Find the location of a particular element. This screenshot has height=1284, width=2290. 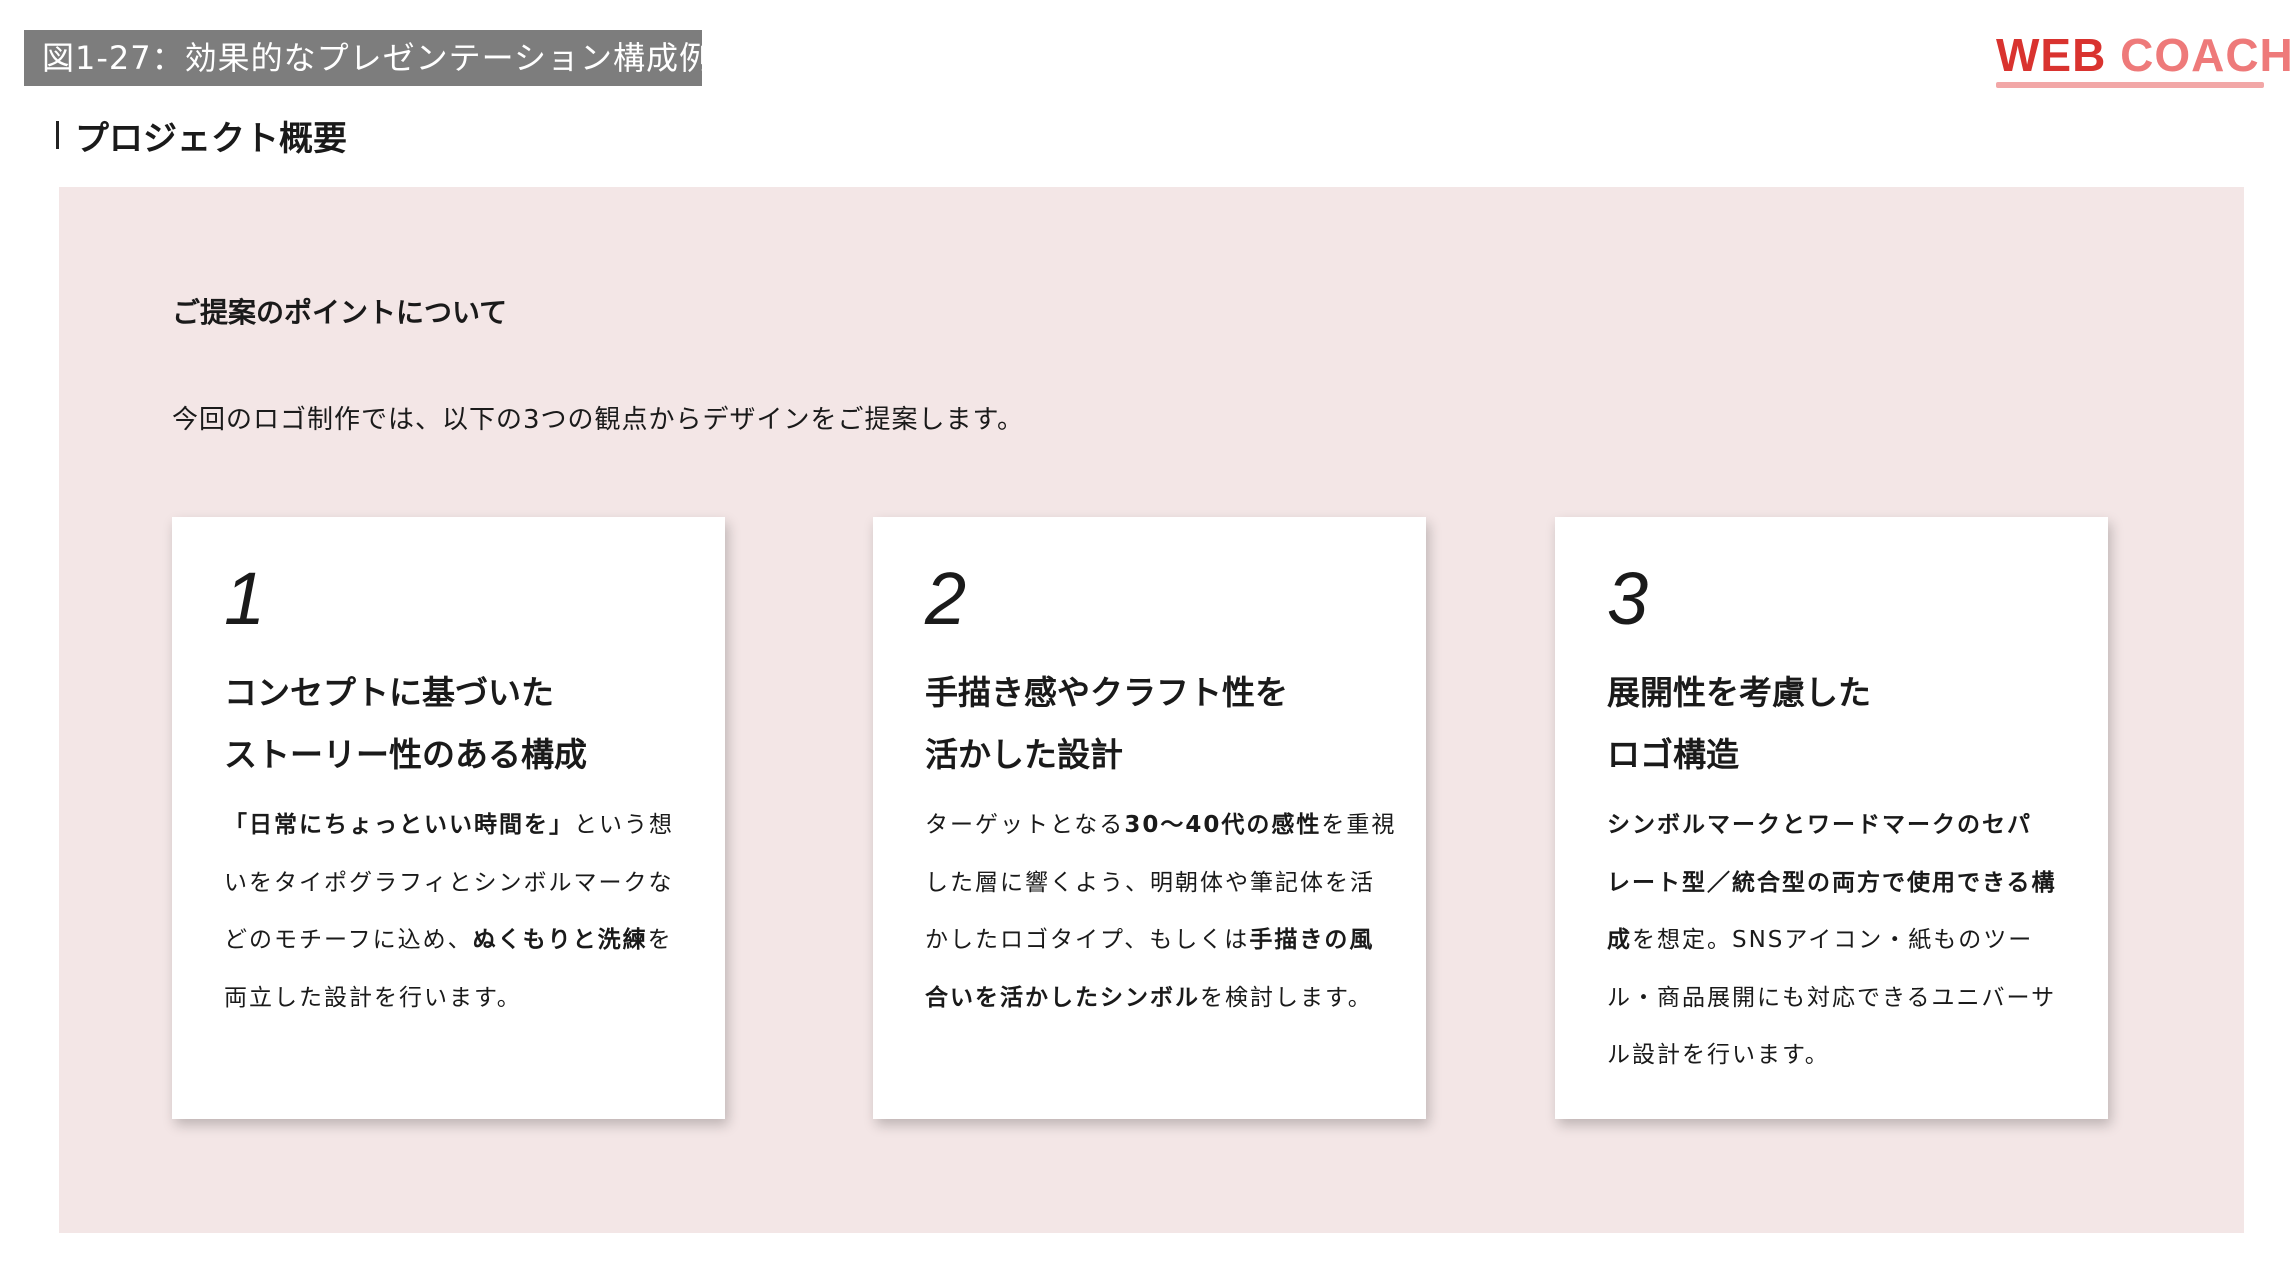

card-body-line: いをタイポグラフィとシンボルマークな is located at coordinates (449, 882).